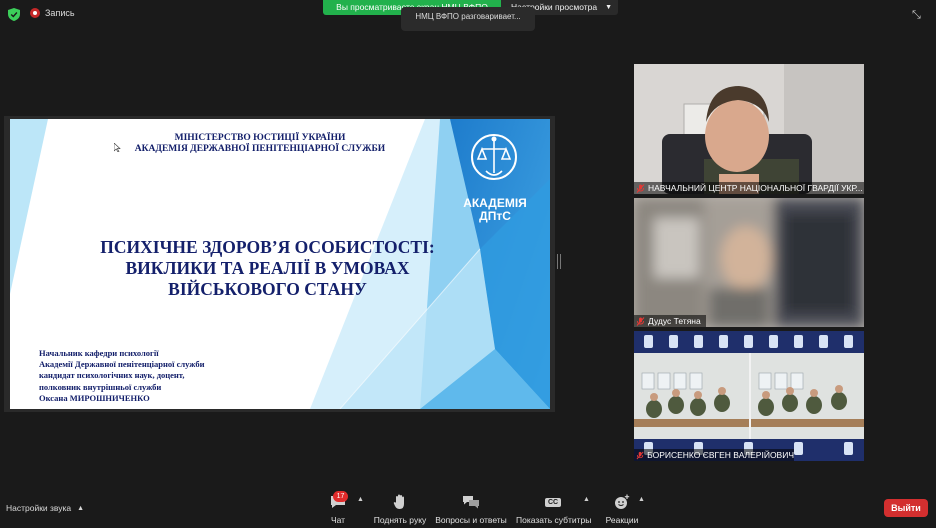 This screenshot has width=936, height=528. I want to click on captions-options-caret-icon: ▲, so click(586, 499).